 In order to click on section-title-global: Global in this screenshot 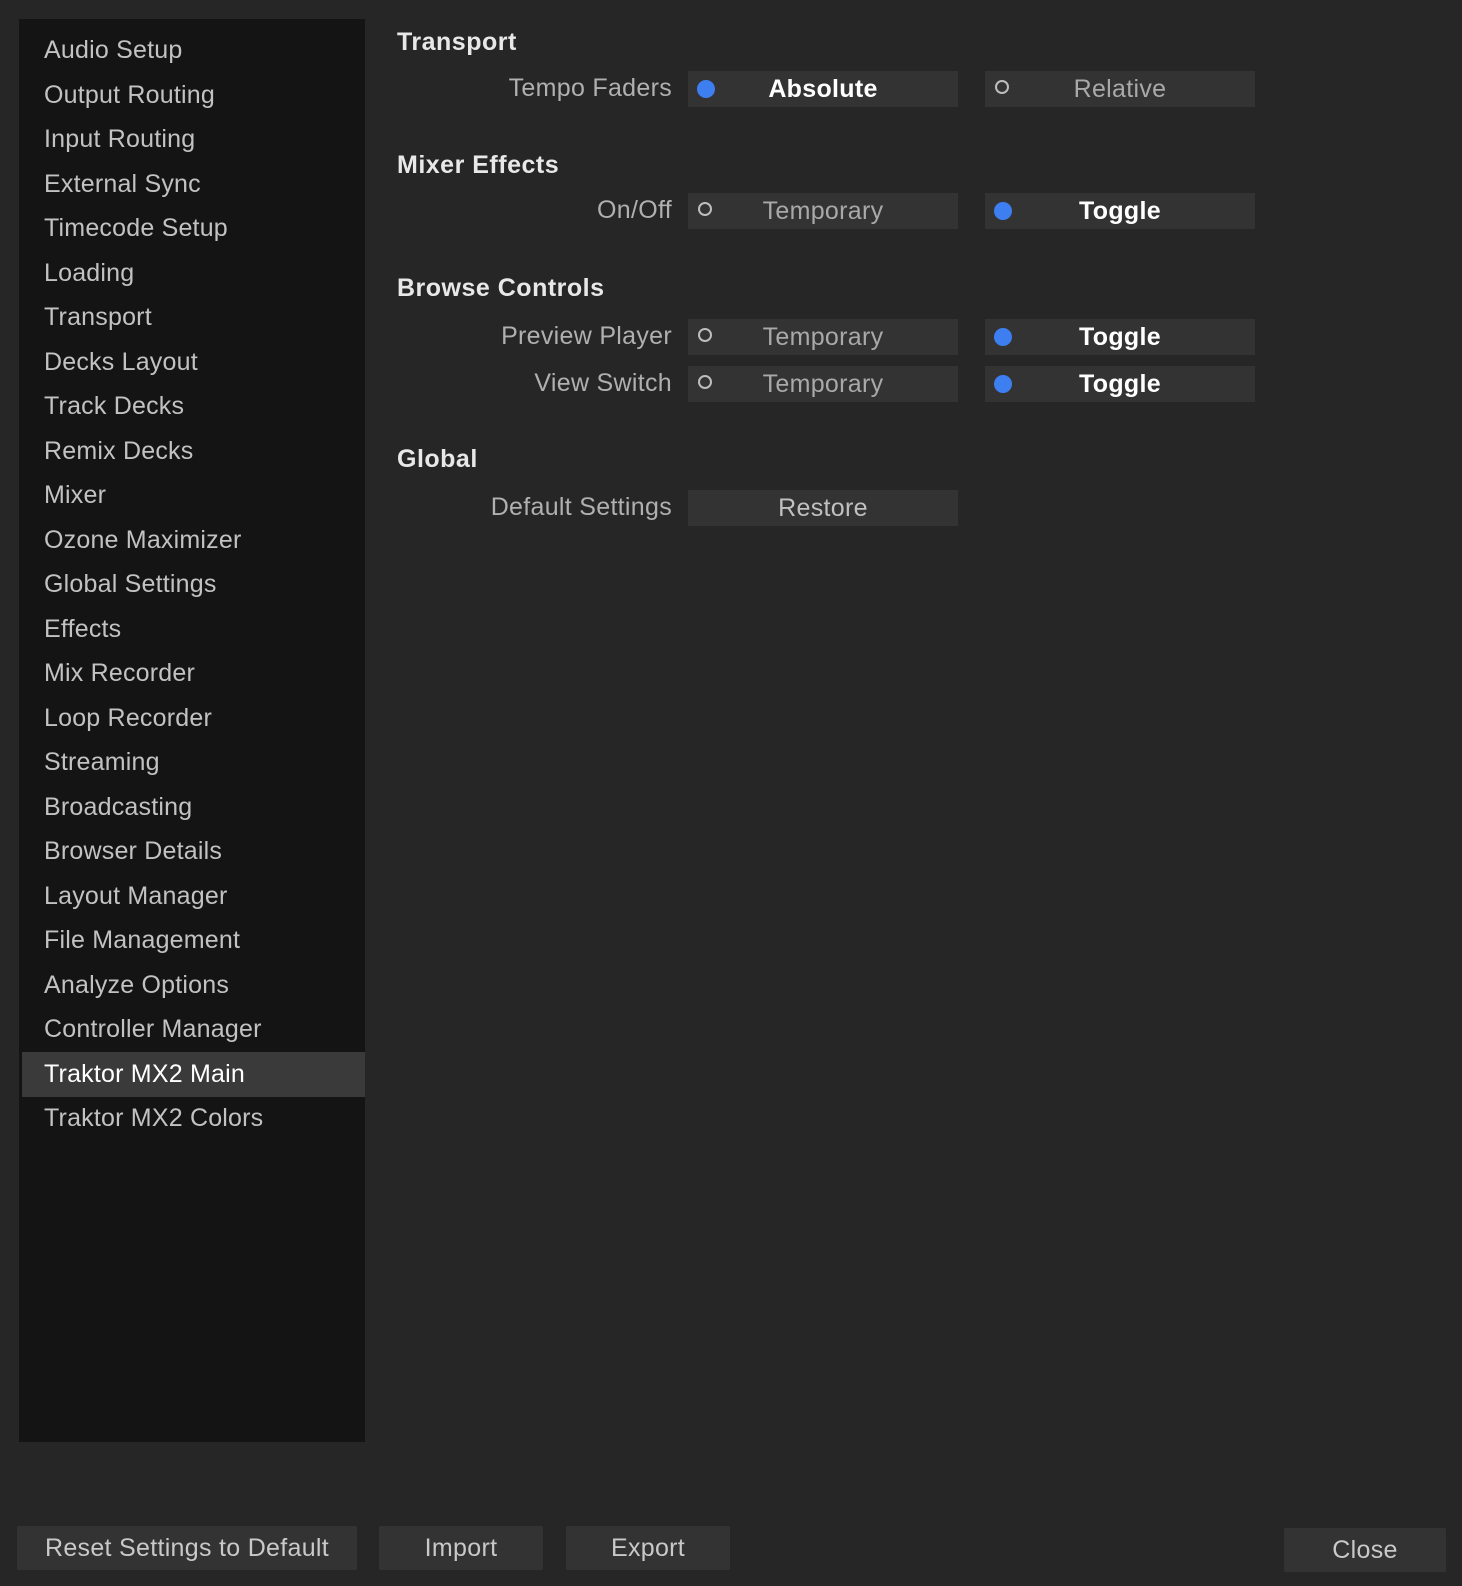, I will do `click(437, 459)`.